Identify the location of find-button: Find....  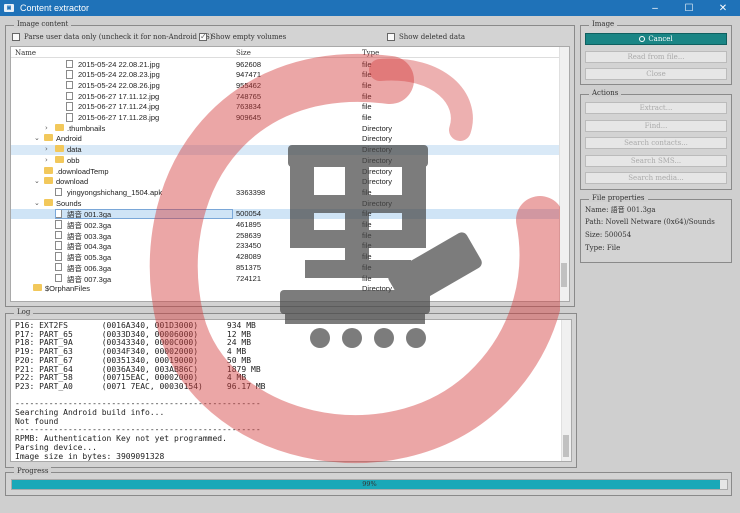
(656, 126).